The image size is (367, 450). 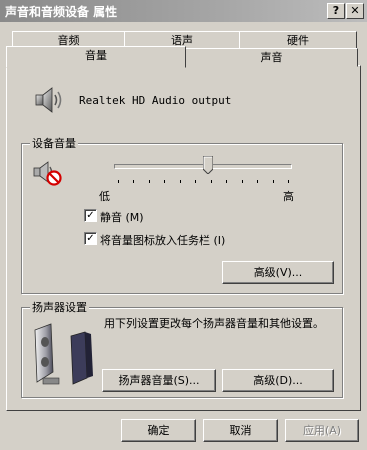 What do you see at coordinates (104, 196) in the screenshot?
I see `volume-low-label: 低` at bounding box center [104, 196].